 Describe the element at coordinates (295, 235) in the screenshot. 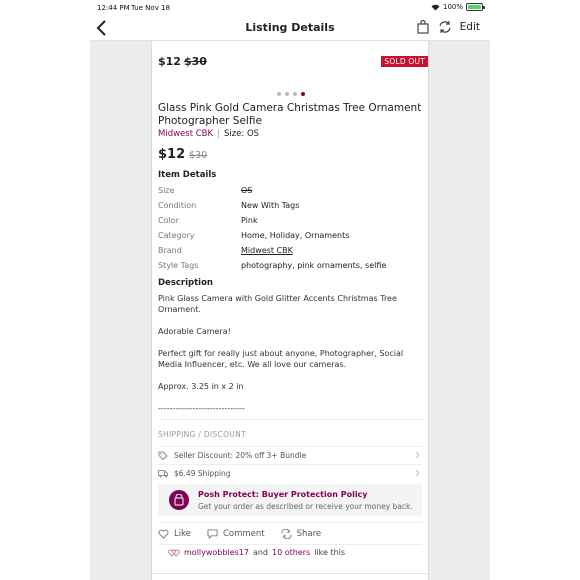

I see `detail-value: Home, Holiday, Ornaments` at that location.